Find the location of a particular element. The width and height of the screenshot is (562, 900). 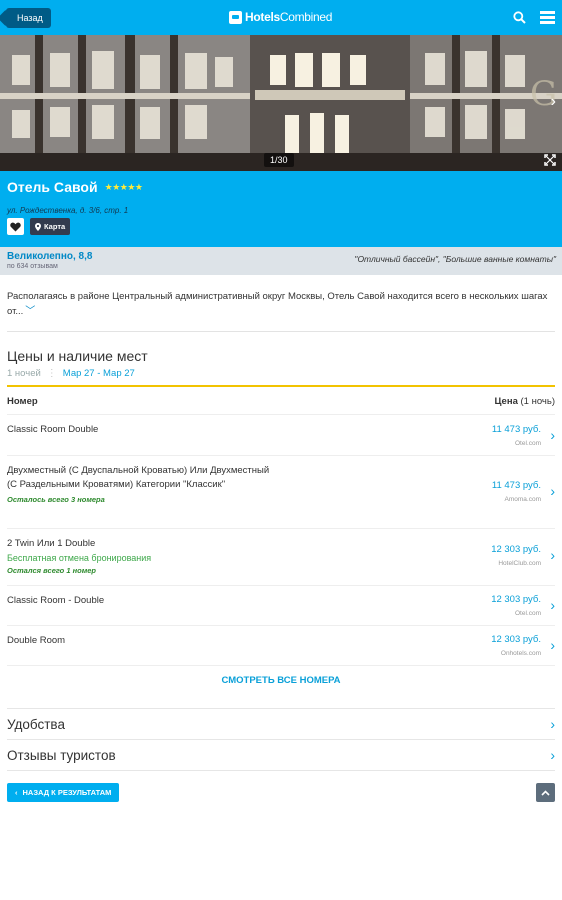

room-vendor: Onhotels.com is located at coordinates (520, 653).